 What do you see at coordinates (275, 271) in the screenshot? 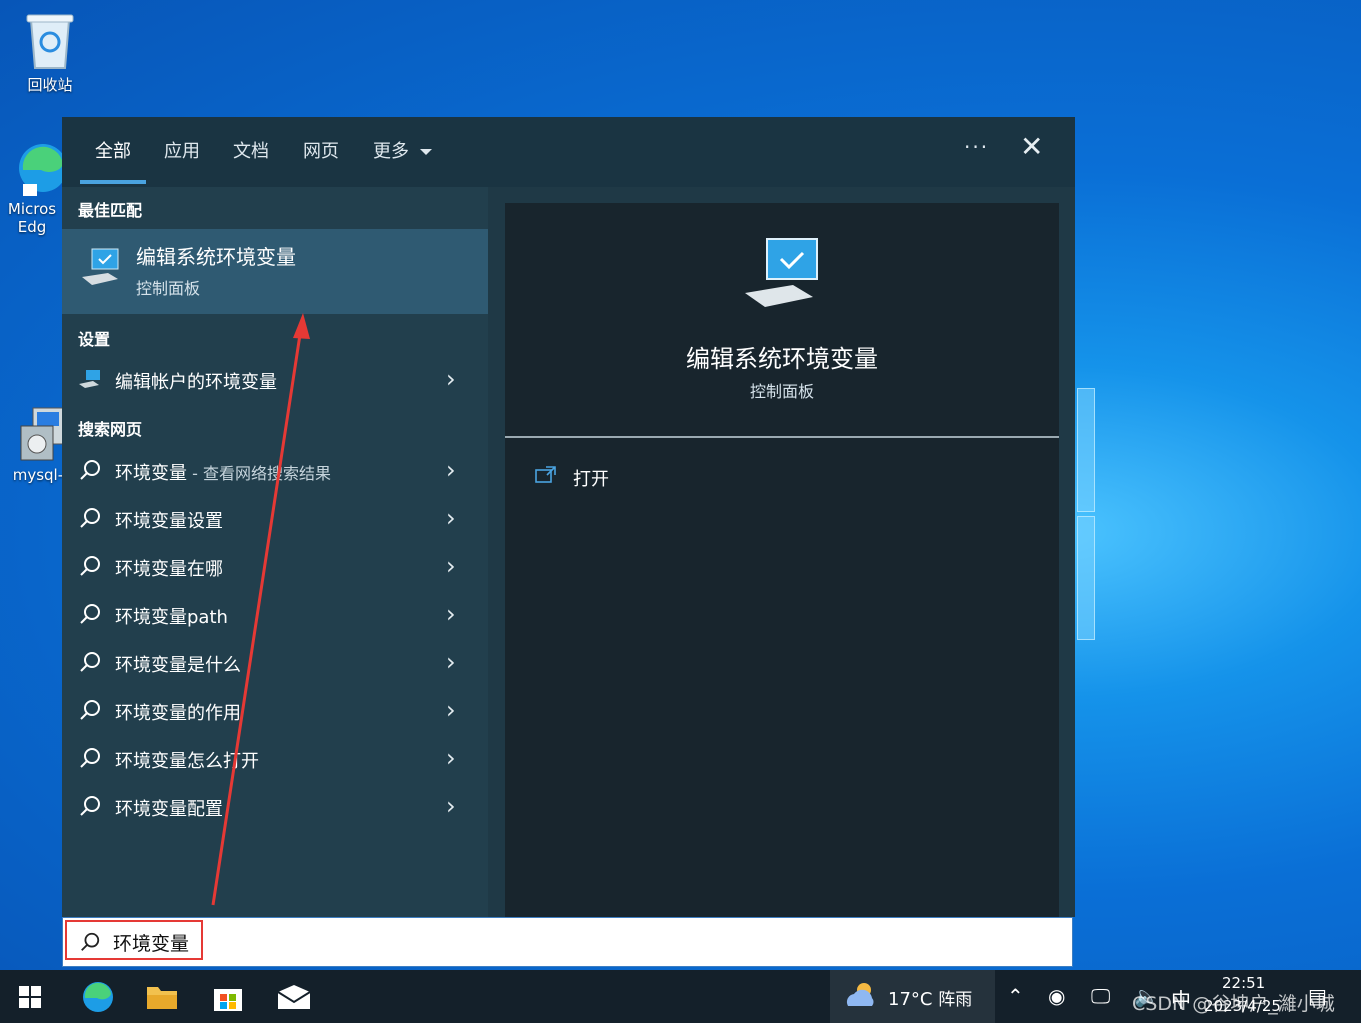
I see `best-match-item: 编辑系统环境变量 控制面板` at bounding box center [275, 271].